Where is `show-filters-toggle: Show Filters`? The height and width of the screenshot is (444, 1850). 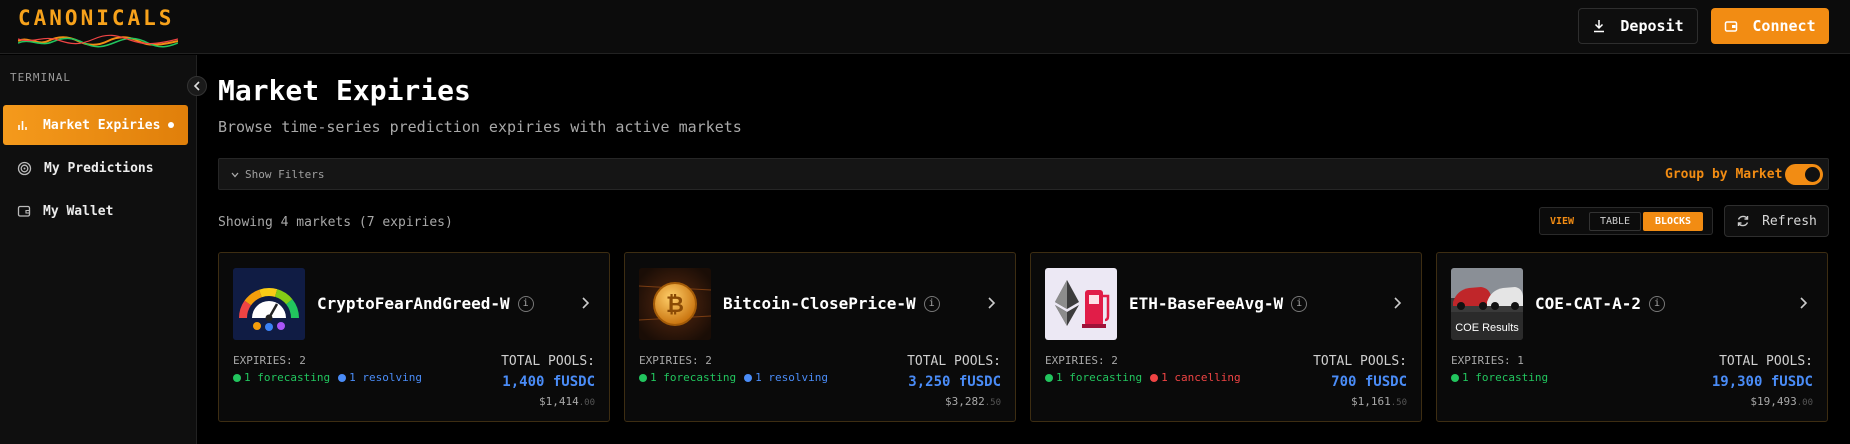
show-filters-toggle: Show Filters is located at coordinates (277, 174).